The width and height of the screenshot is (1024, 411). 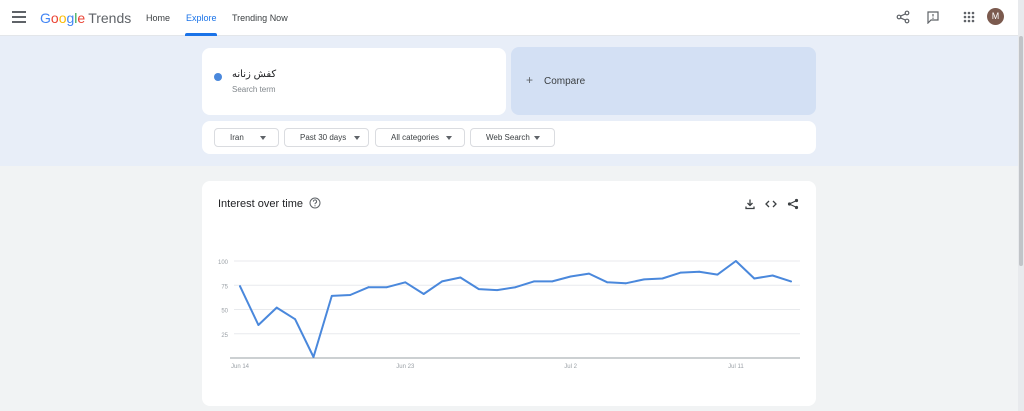 I want to click on time-range-value: Past 30 days, so click(x=323, y=137).